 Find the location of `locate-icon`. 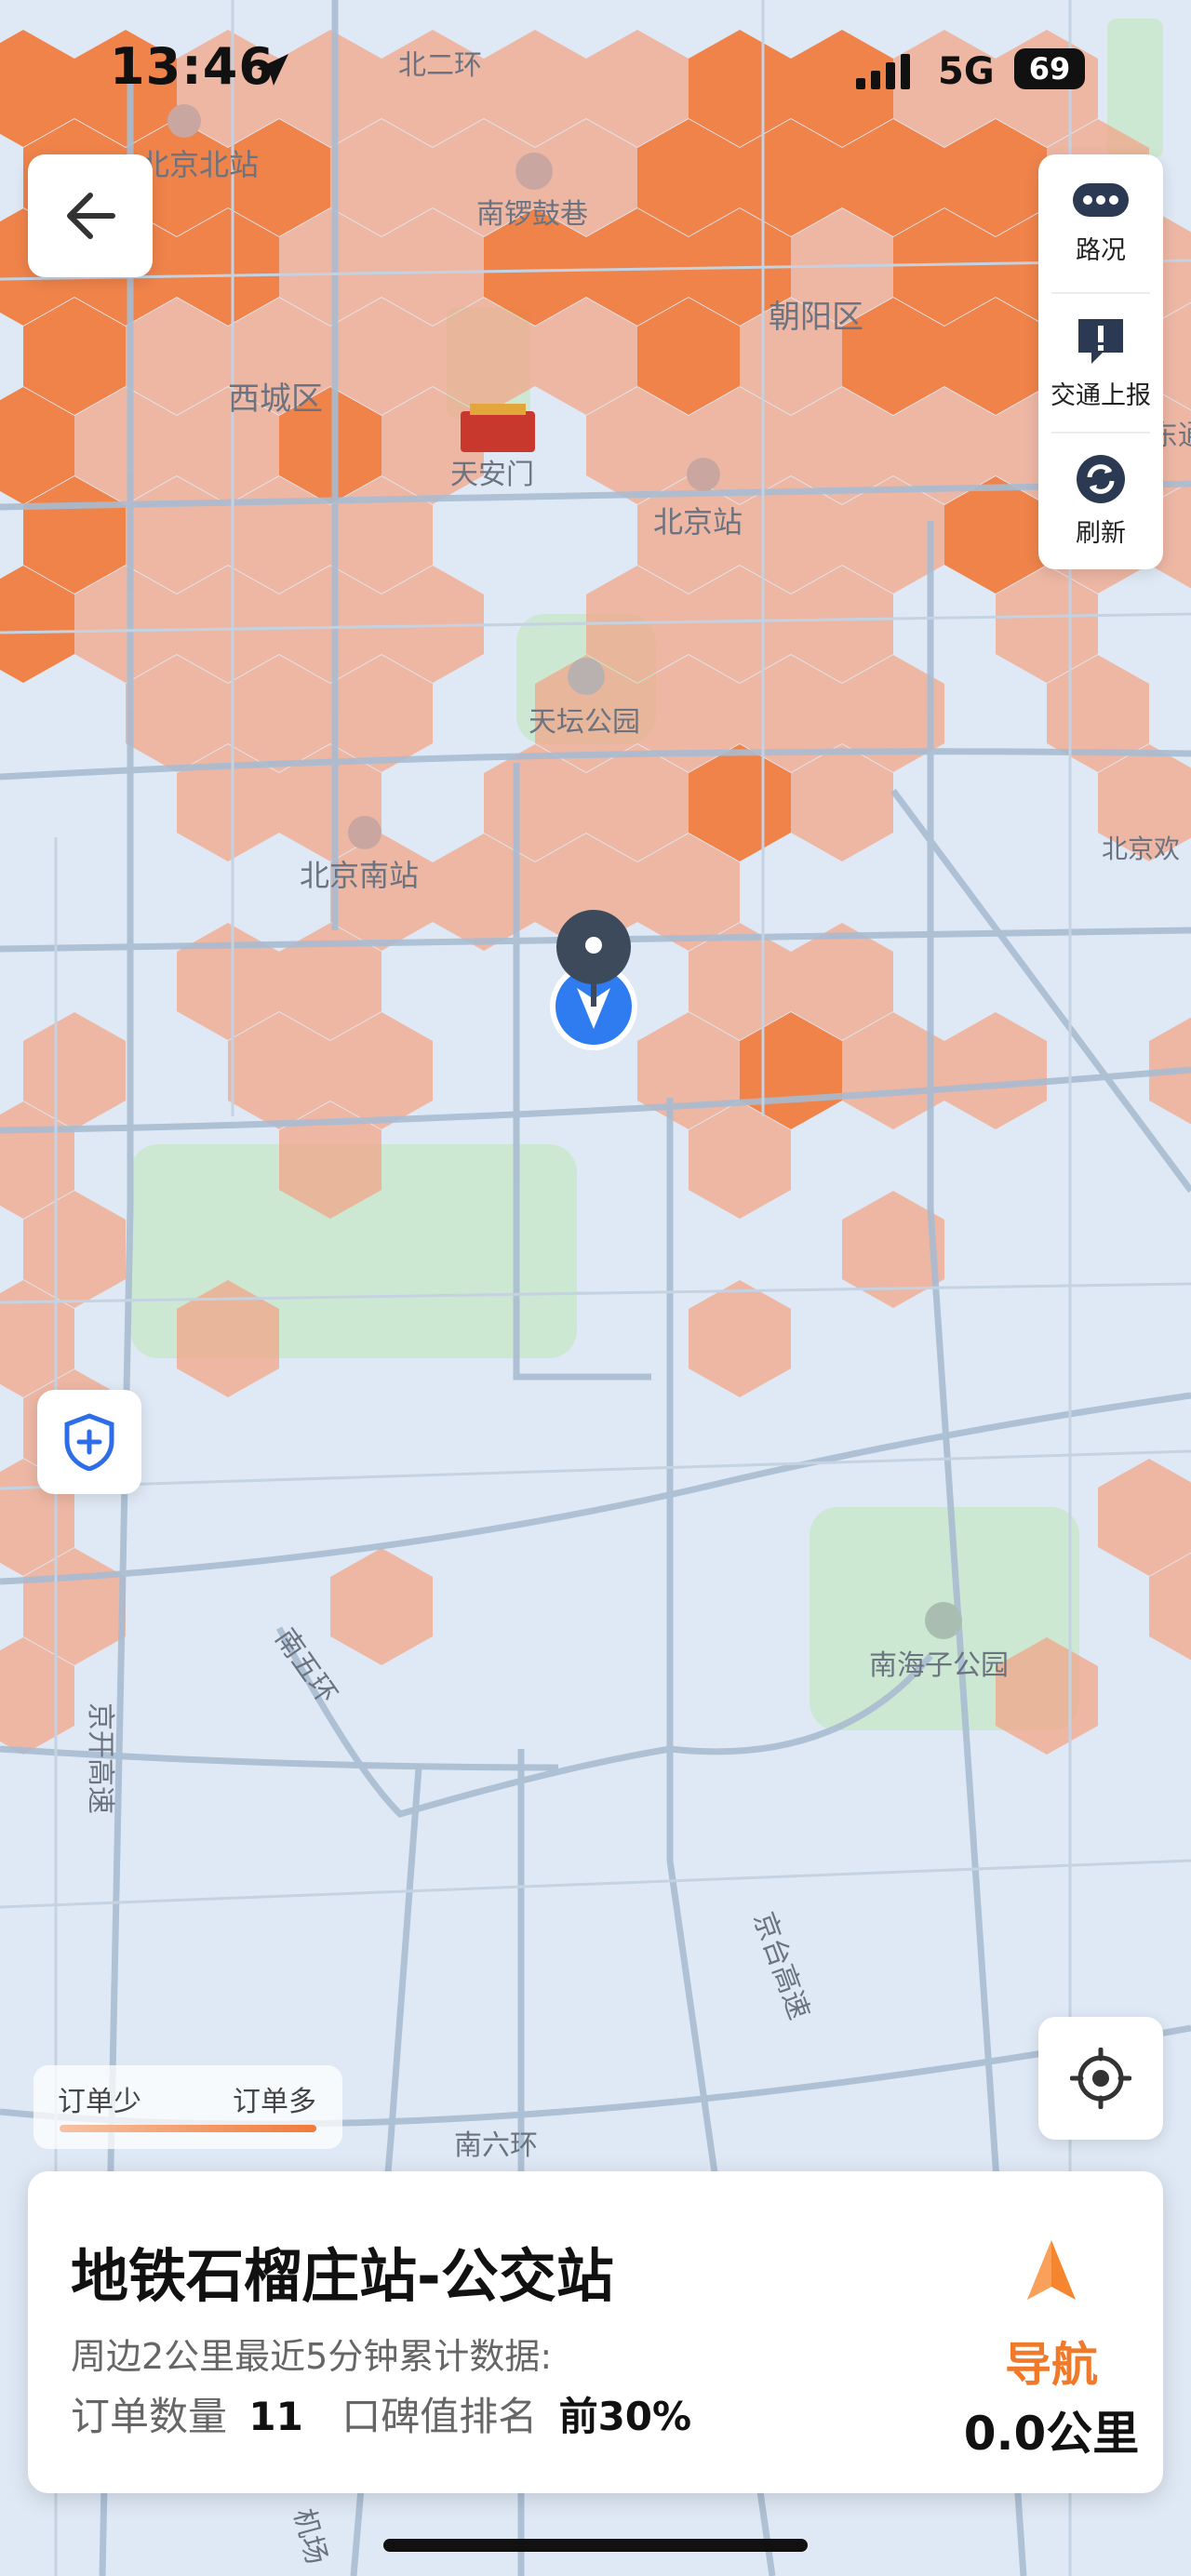

locate-icon is located at coordinates (1100, 2078).